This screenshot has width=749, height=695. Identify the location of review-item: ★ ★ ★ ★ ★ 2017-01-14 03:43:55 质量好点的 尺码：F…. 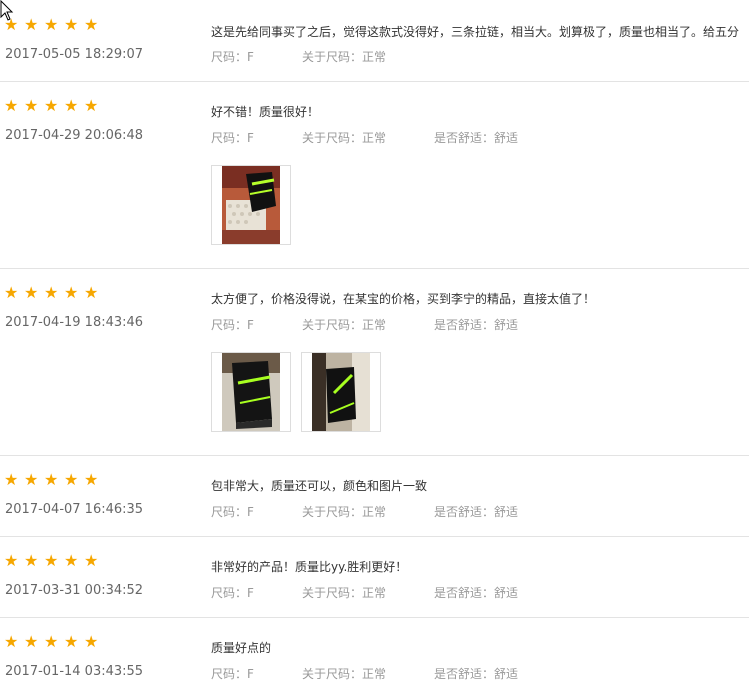
(374, 656).